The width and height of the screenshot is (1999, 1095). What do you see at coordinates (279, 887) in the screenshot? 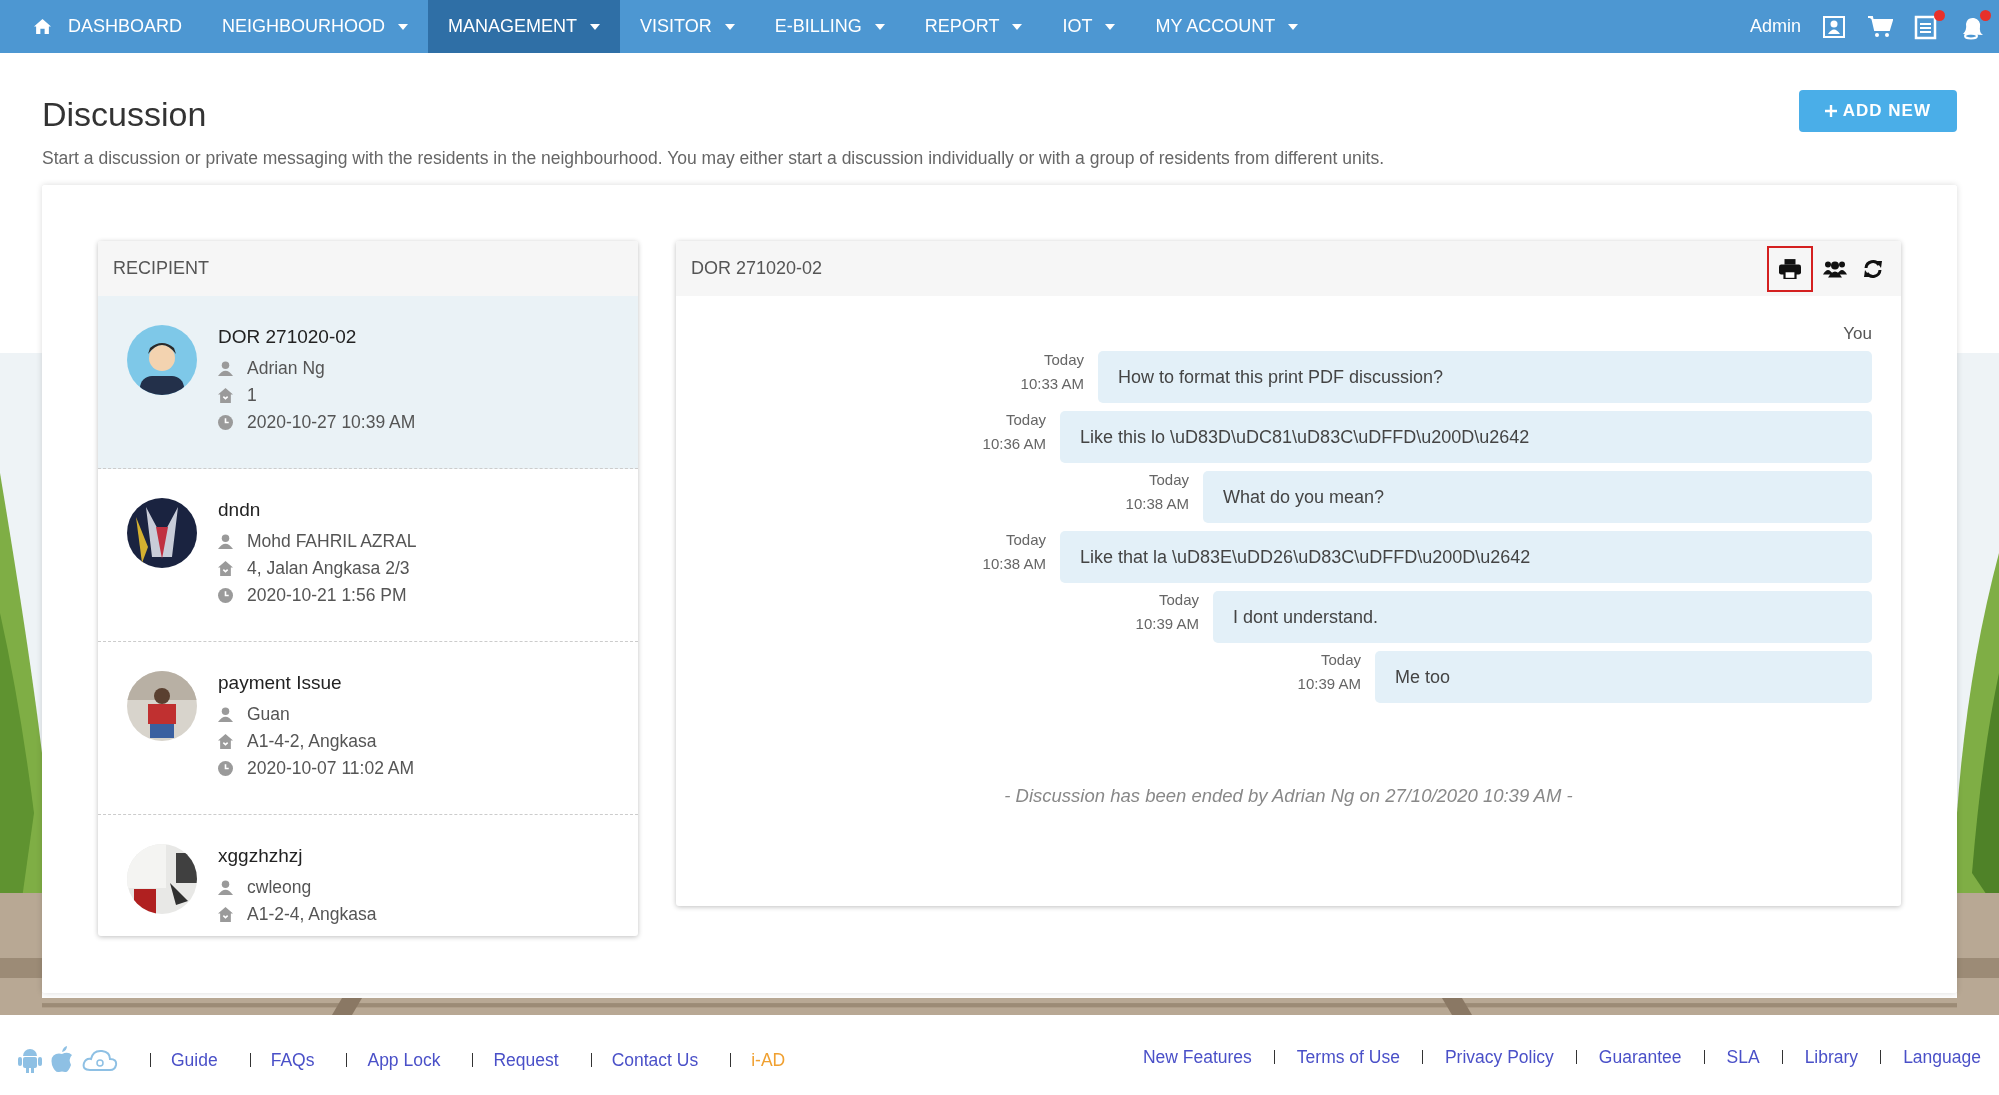
I see `resident-name: cwleong` at bounding box center [279, 887].